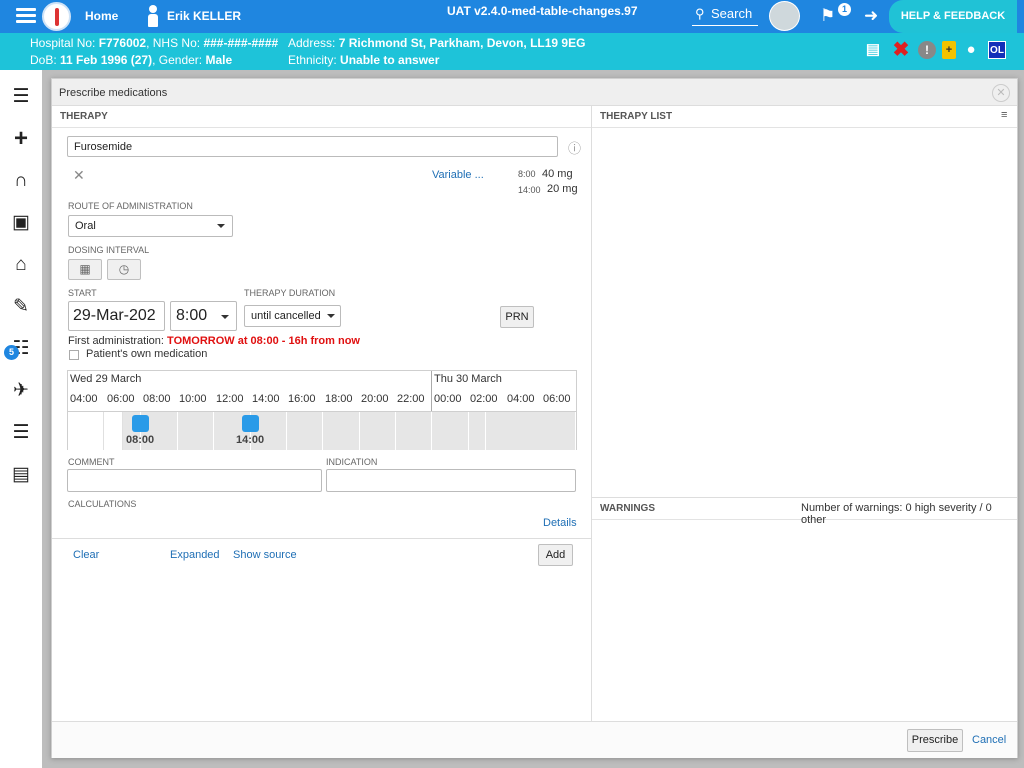 This screenshot has height=768, width=1024. Describe the element at coordinates (352, 462) in the screenshot. I see `indication-label: INDICATION` at that location.